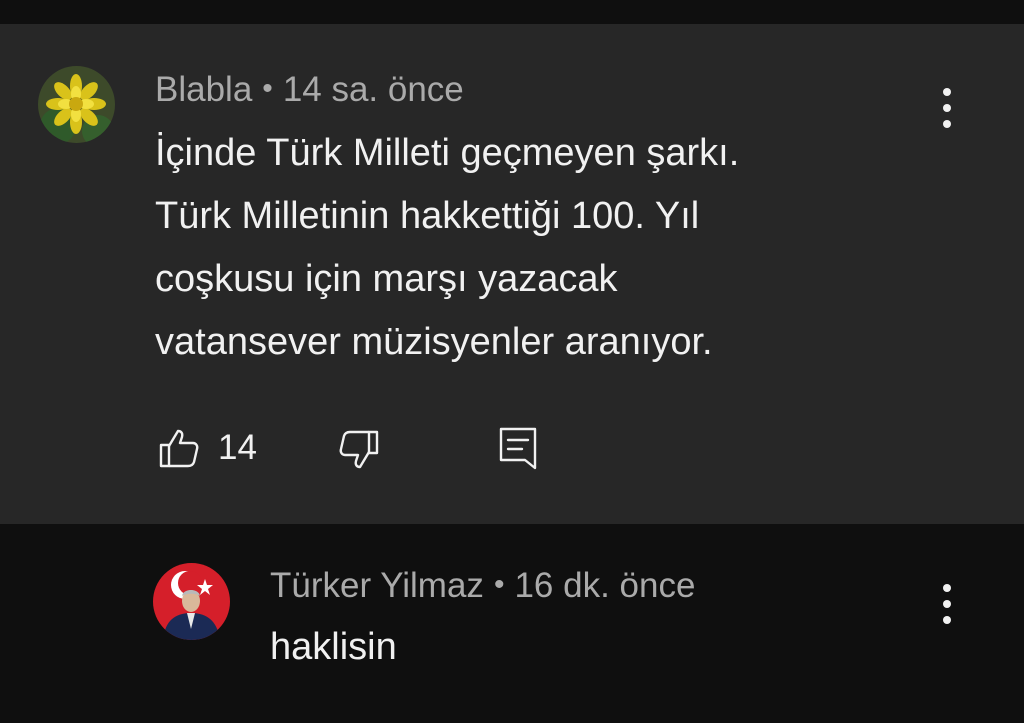 The width and height of the screenshot is (1024, 723). I want to click on like-button, so click(180, 449).